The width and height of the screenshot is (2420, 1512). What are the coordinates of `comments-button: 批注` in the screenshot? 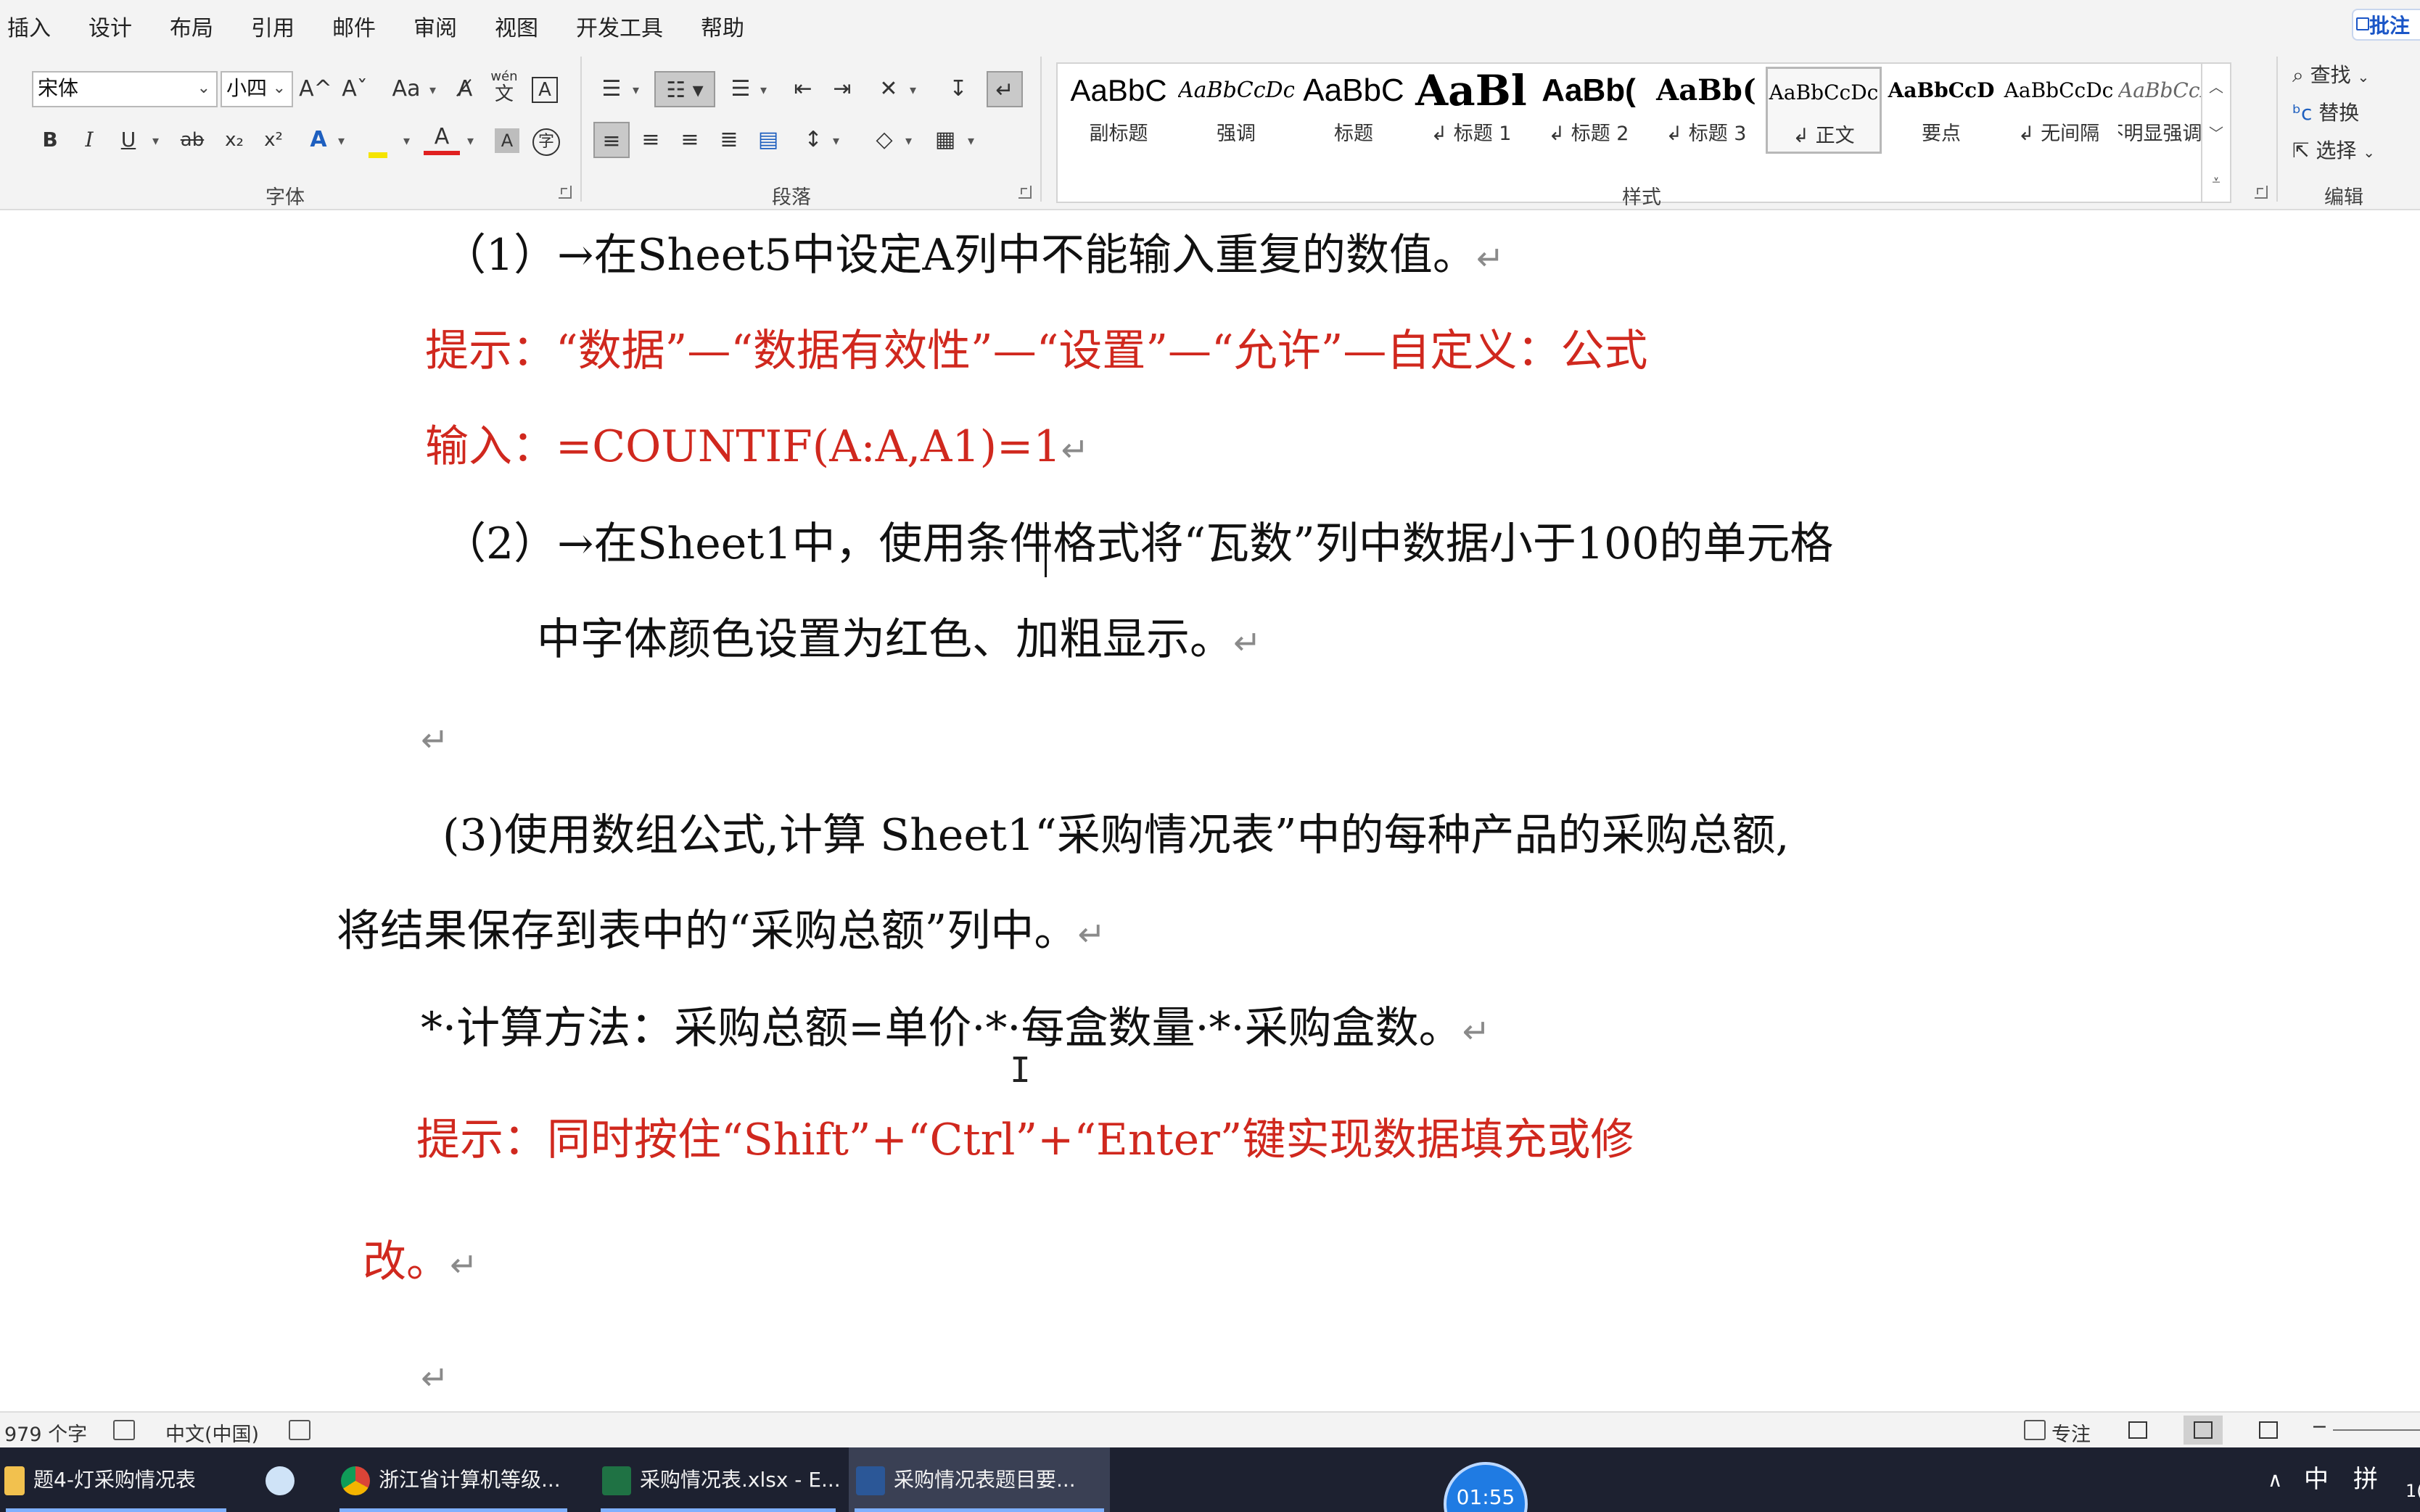 It's located at (2386, 25).